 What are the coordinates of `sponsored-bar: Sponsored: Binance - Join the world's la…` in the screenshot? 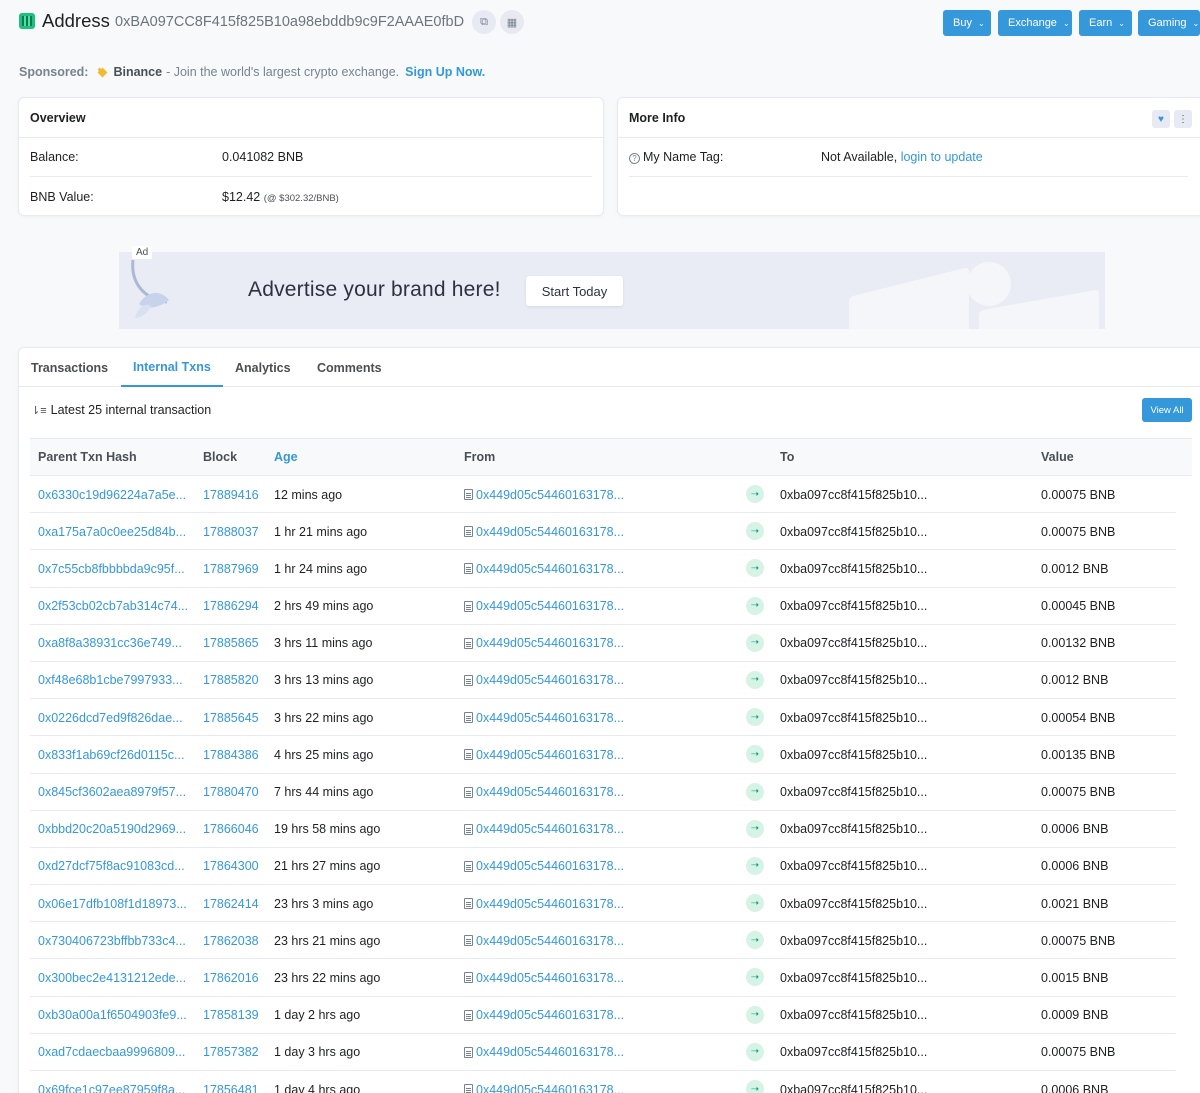 It's located at (252, 72).